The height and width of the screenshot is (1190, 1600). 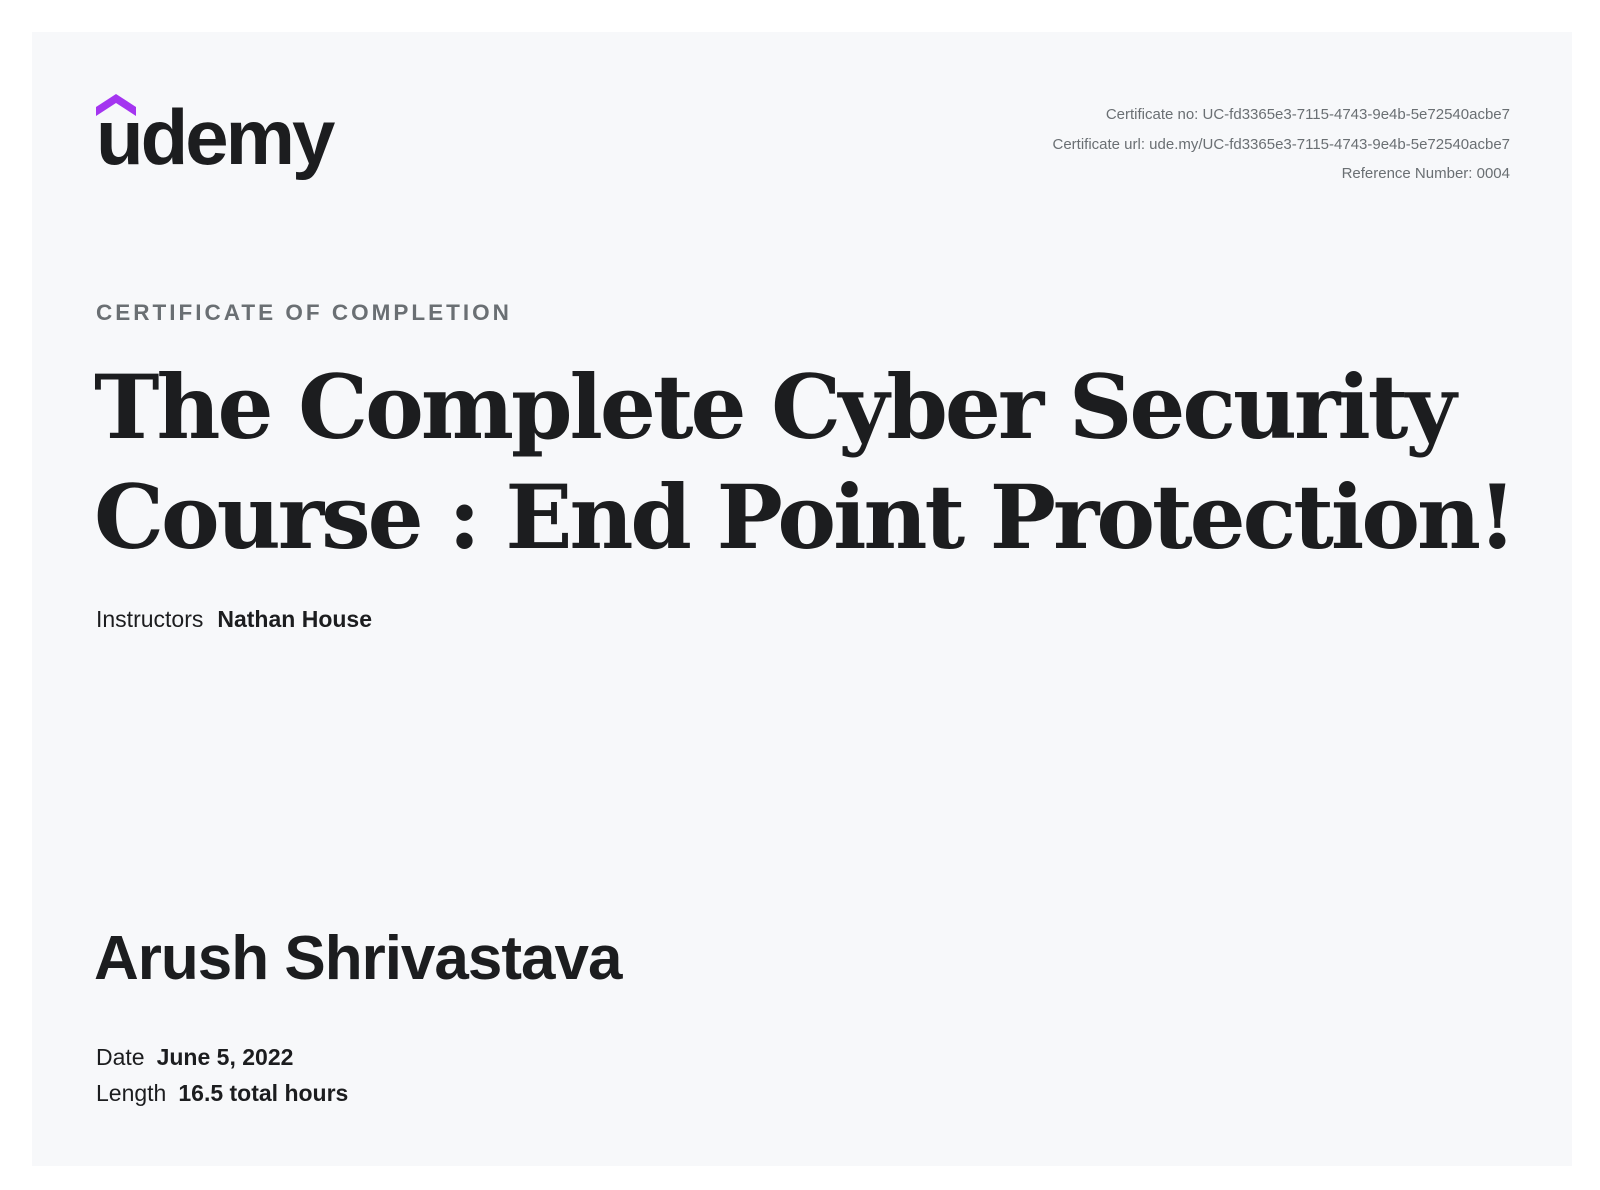 I want to click on length-label: Length, so click(x=131, y=1093).